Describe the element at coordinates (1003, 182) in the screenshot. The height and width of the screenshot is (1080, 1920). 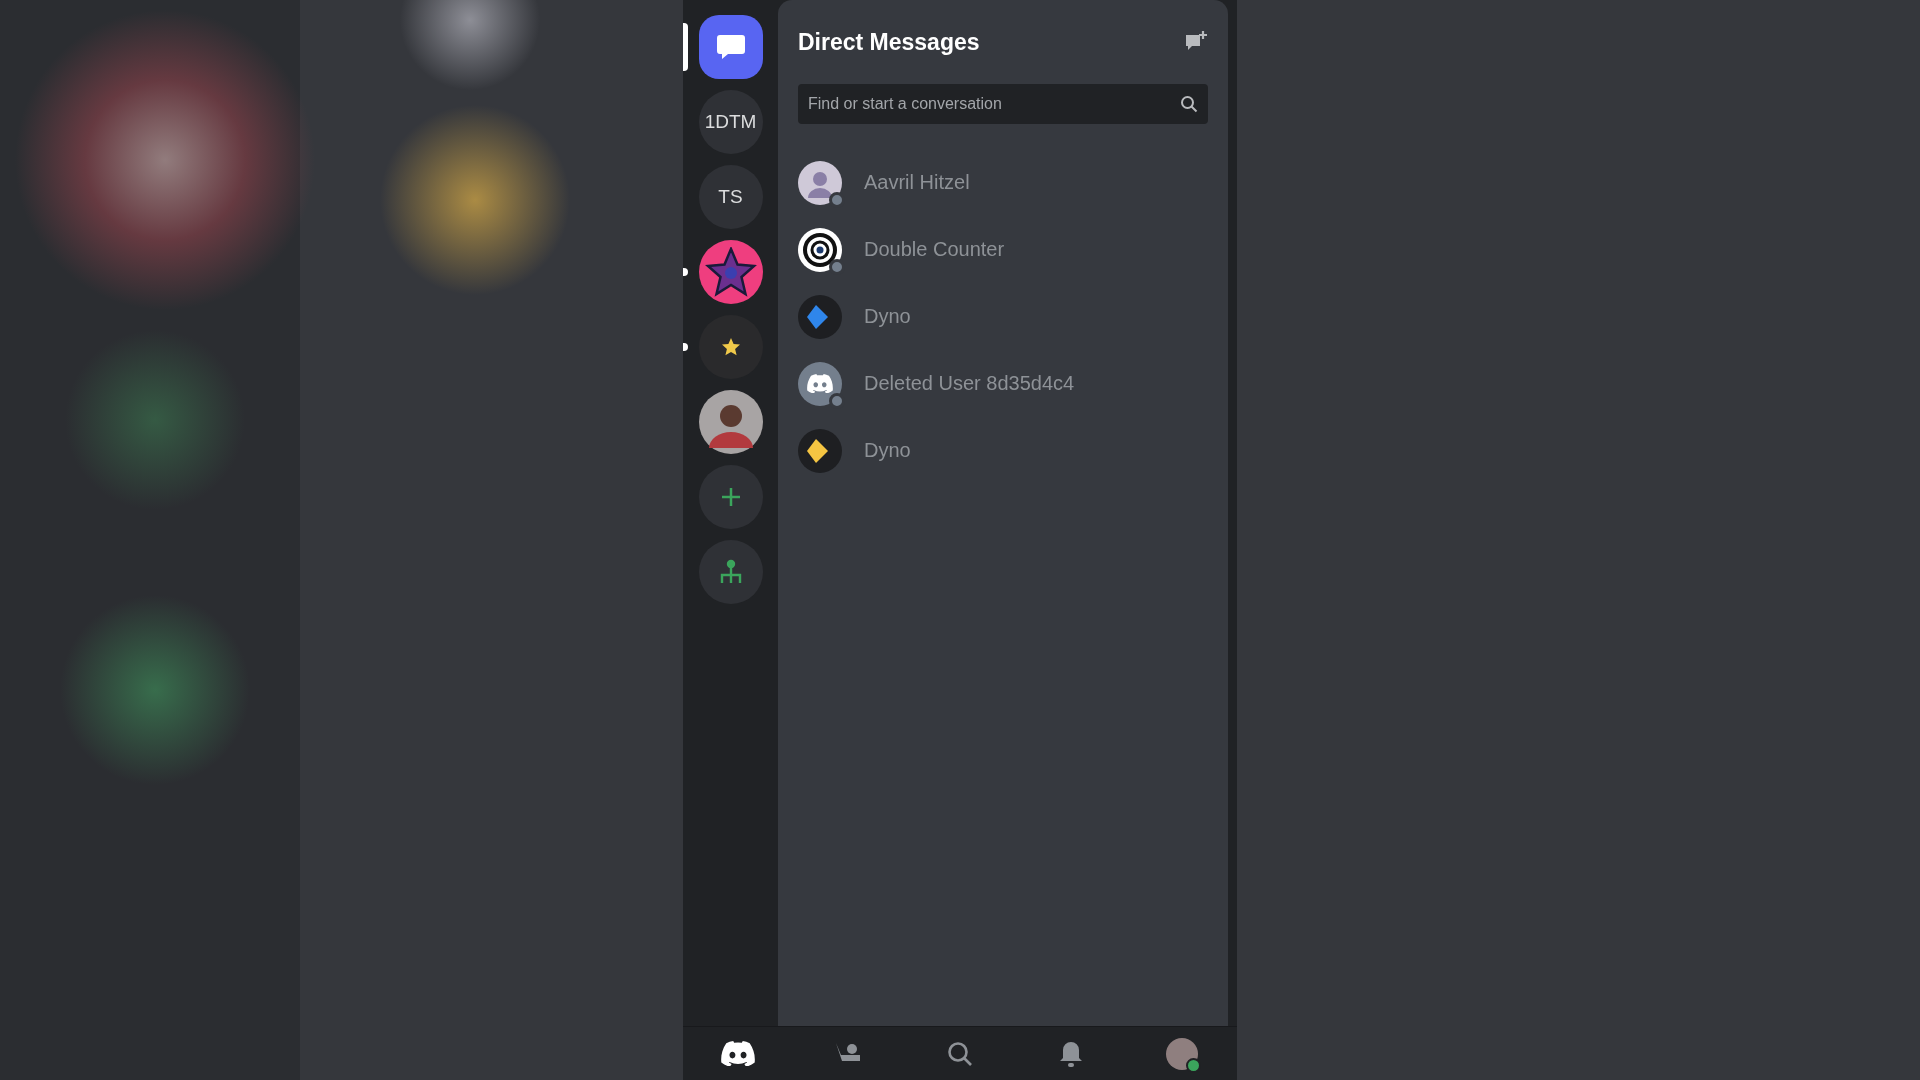
I see `conversation-item: Aavril Hitzel` at that location.